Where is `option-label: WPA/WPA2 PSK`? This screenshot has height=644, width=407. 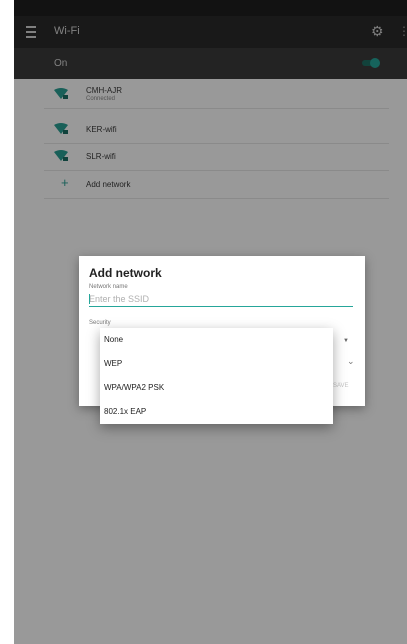 option-label: WPA/WPA2 PSK is located at coordinates (134, 387).